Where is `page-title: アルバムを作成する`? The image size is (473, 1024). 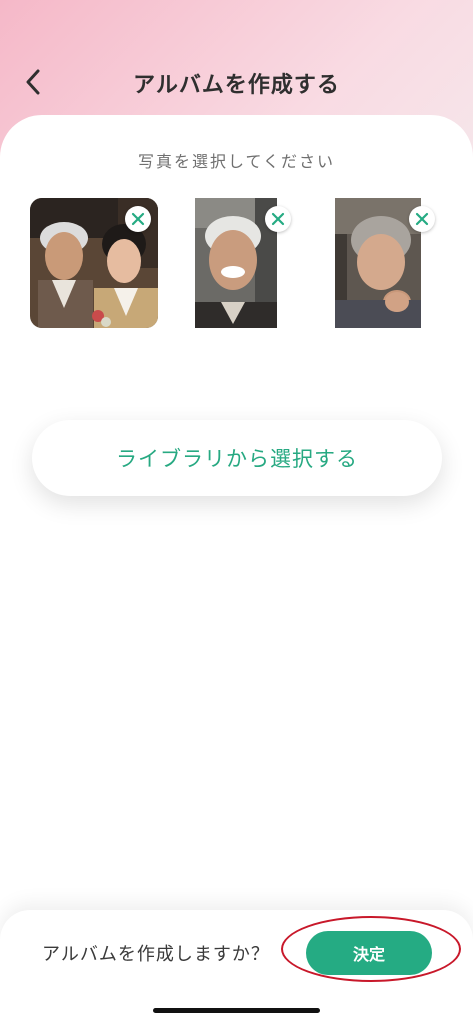
page-title: アルバムを作成する is located at coordinates (236, 85).